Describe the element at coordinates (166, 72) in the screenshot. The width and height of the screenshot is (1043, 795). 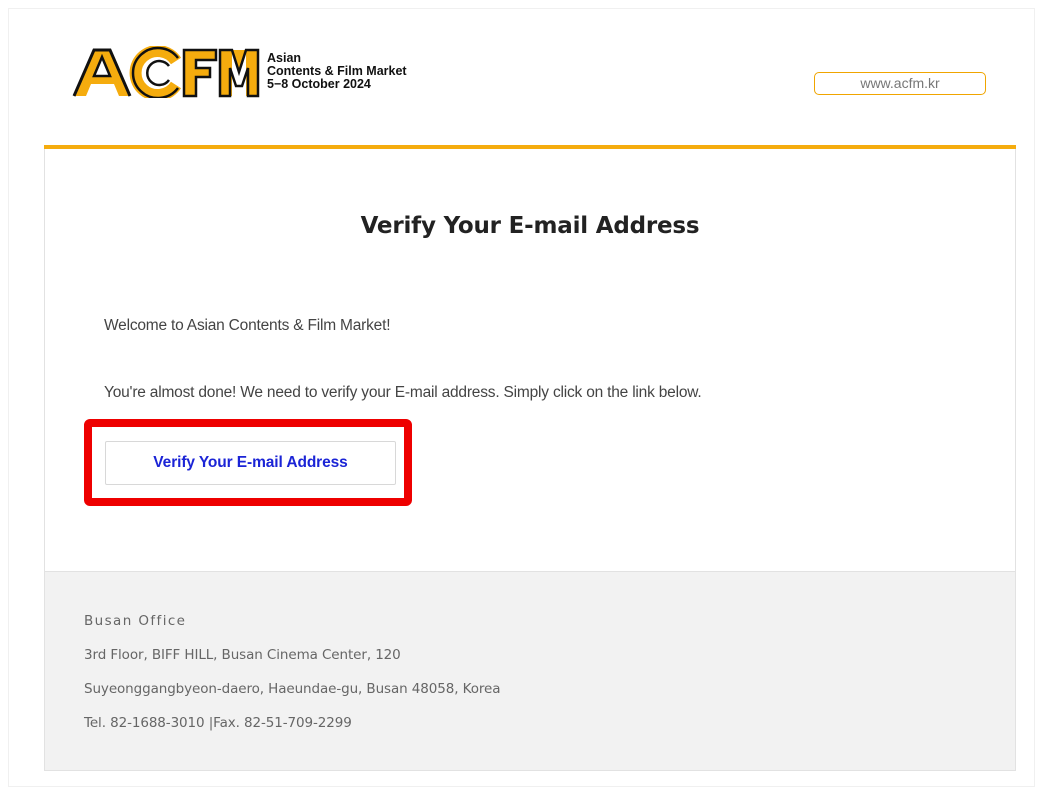
I see `acfm-wordmark-icon` at that location.